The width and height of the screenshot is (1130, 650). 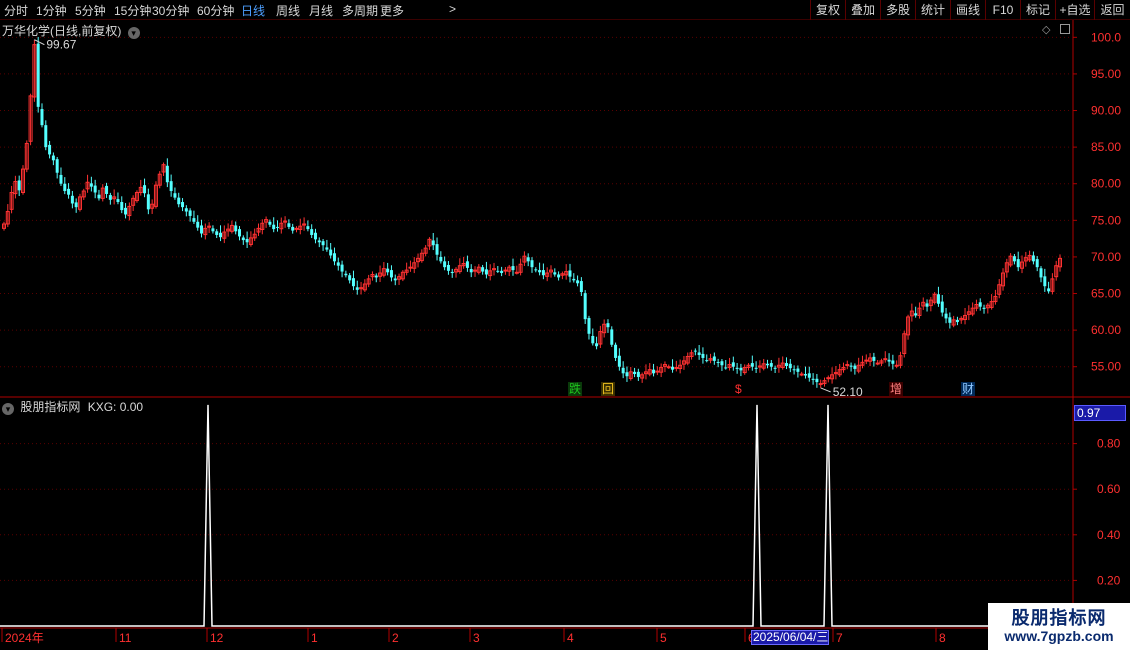 What do you see at coordinates (608, 389) in the screenshot?
I see `signal-tag-return: 回` at bounding box center [608, 389].